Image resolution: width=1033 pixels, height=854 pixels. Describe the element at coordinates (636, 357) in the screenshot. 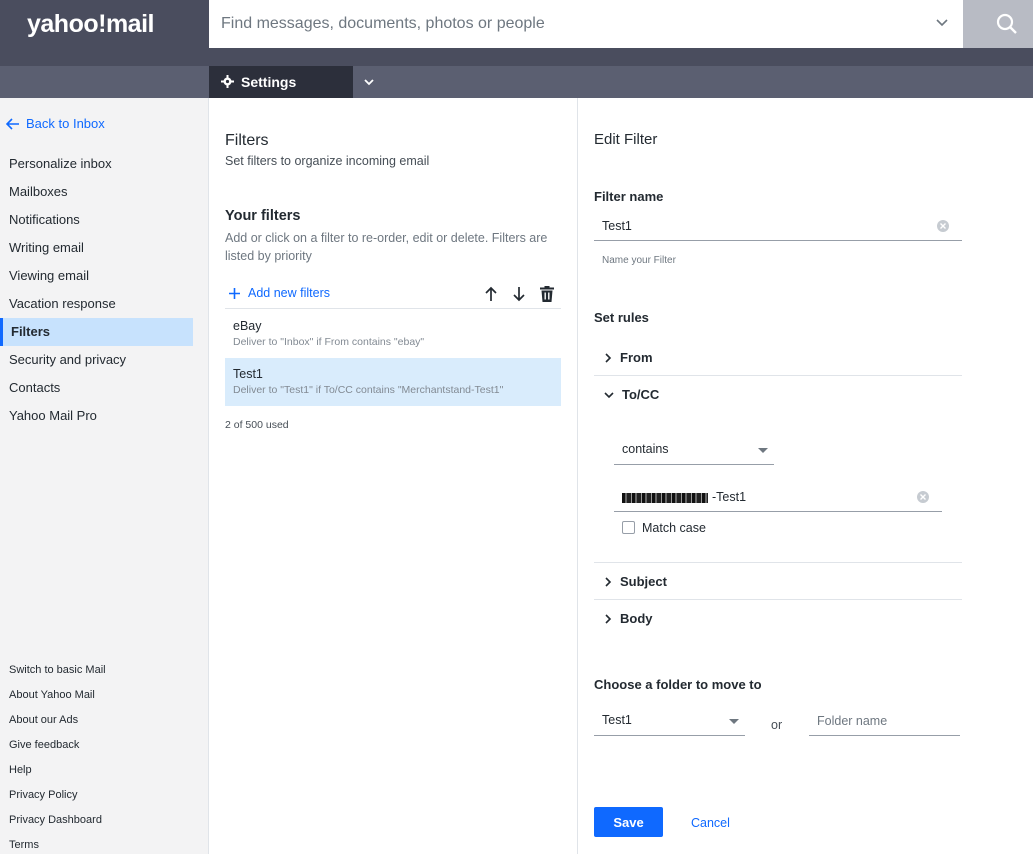

I see `rule-from-label: From` at that location.